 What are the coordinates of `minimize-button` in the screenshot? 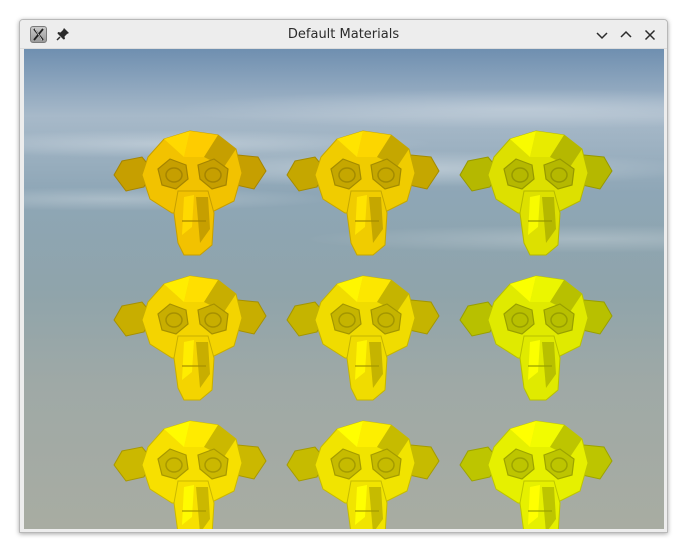 It's located at (602, 35).